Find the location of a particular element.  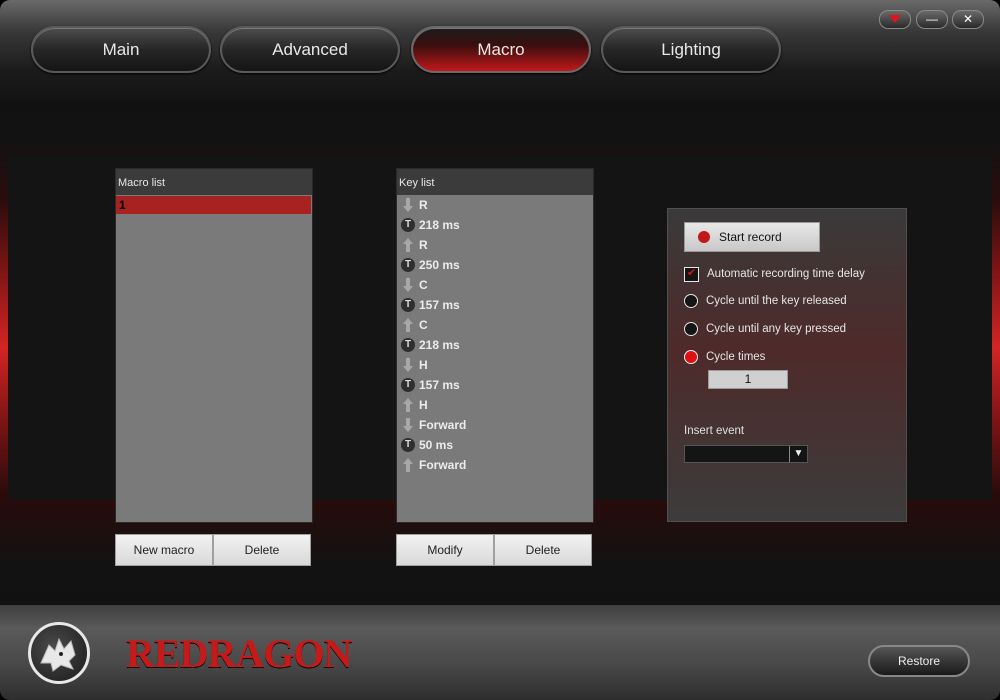

menu-dropdown-button is located at coordinates (895, 19).